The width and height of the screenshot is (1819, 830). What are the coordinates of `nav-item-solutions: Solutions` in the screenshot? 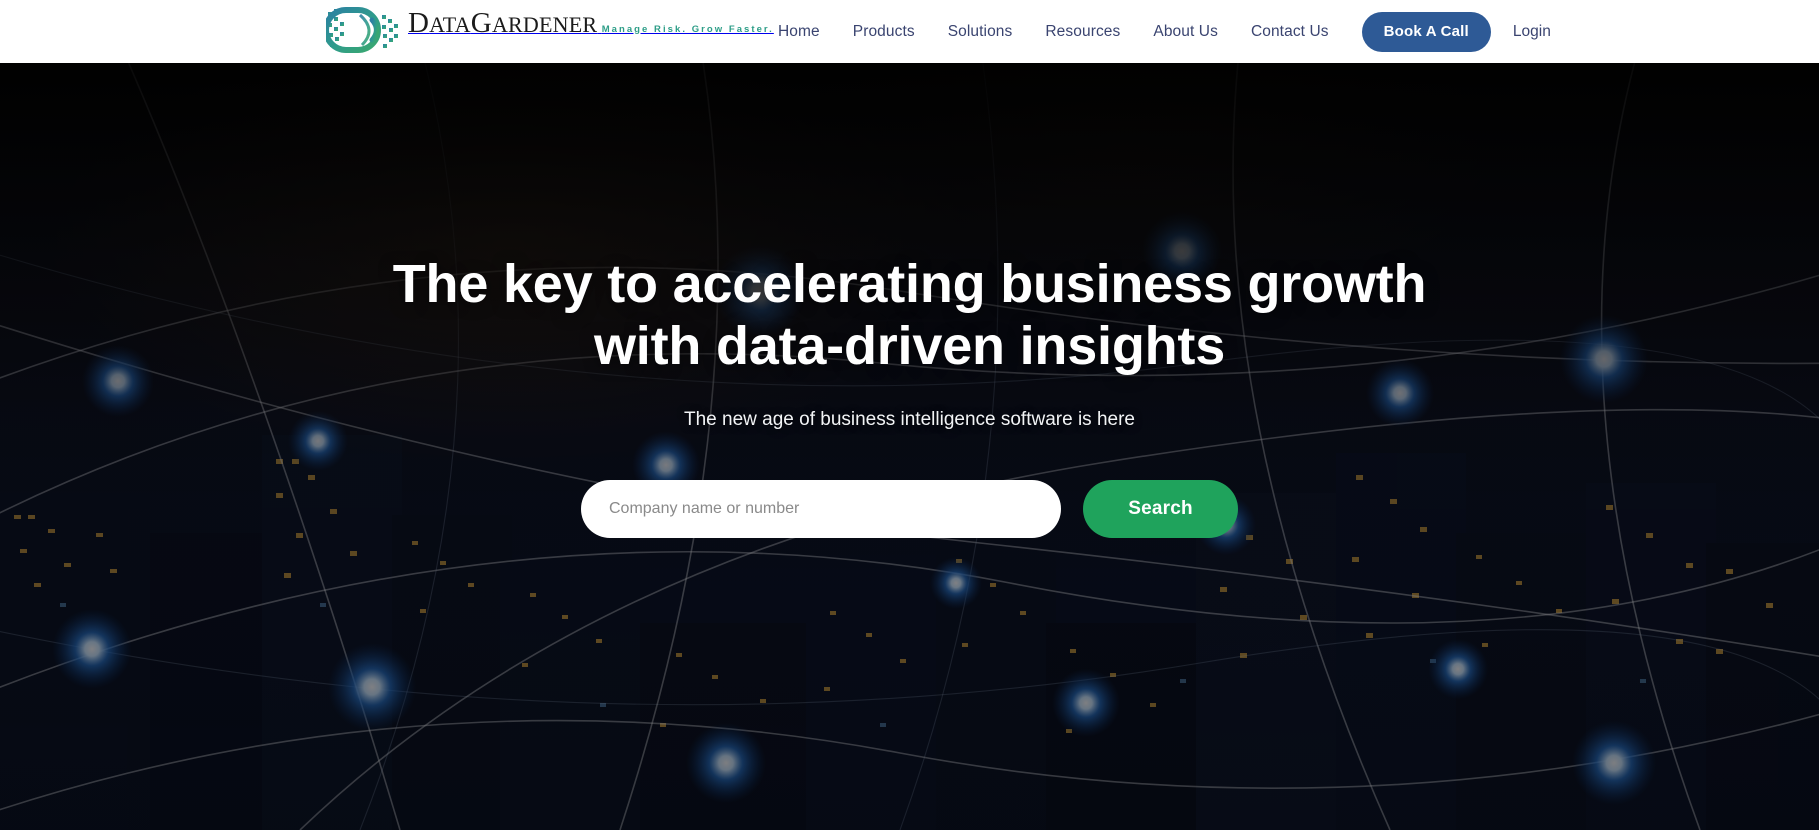 It's located at (980, 32).